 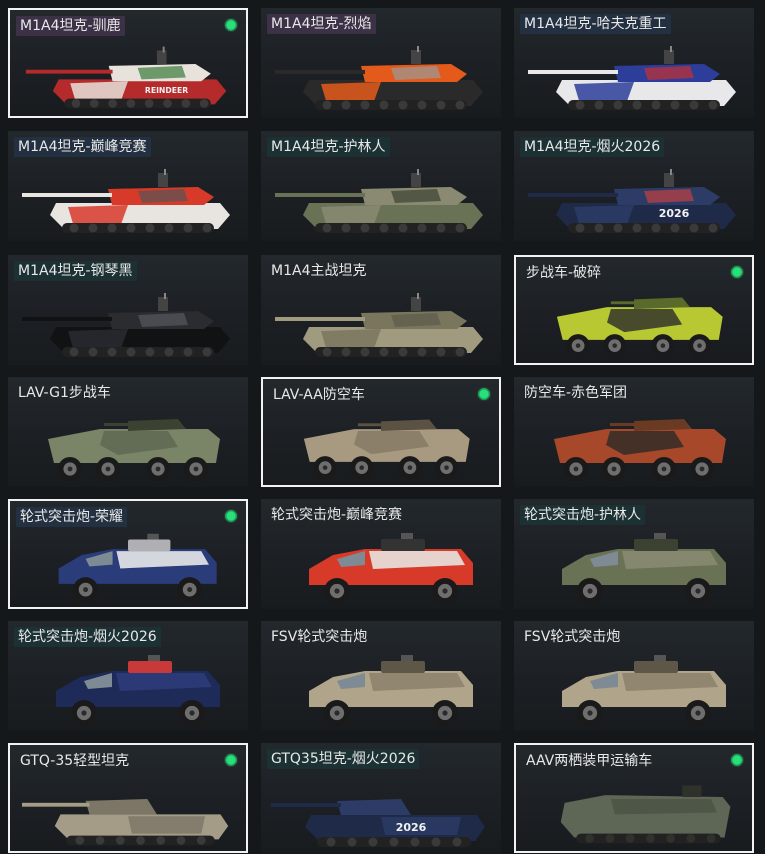 I want to click on vehicle-skin-name: 步战车-破碎, so click(x=564, y=273).